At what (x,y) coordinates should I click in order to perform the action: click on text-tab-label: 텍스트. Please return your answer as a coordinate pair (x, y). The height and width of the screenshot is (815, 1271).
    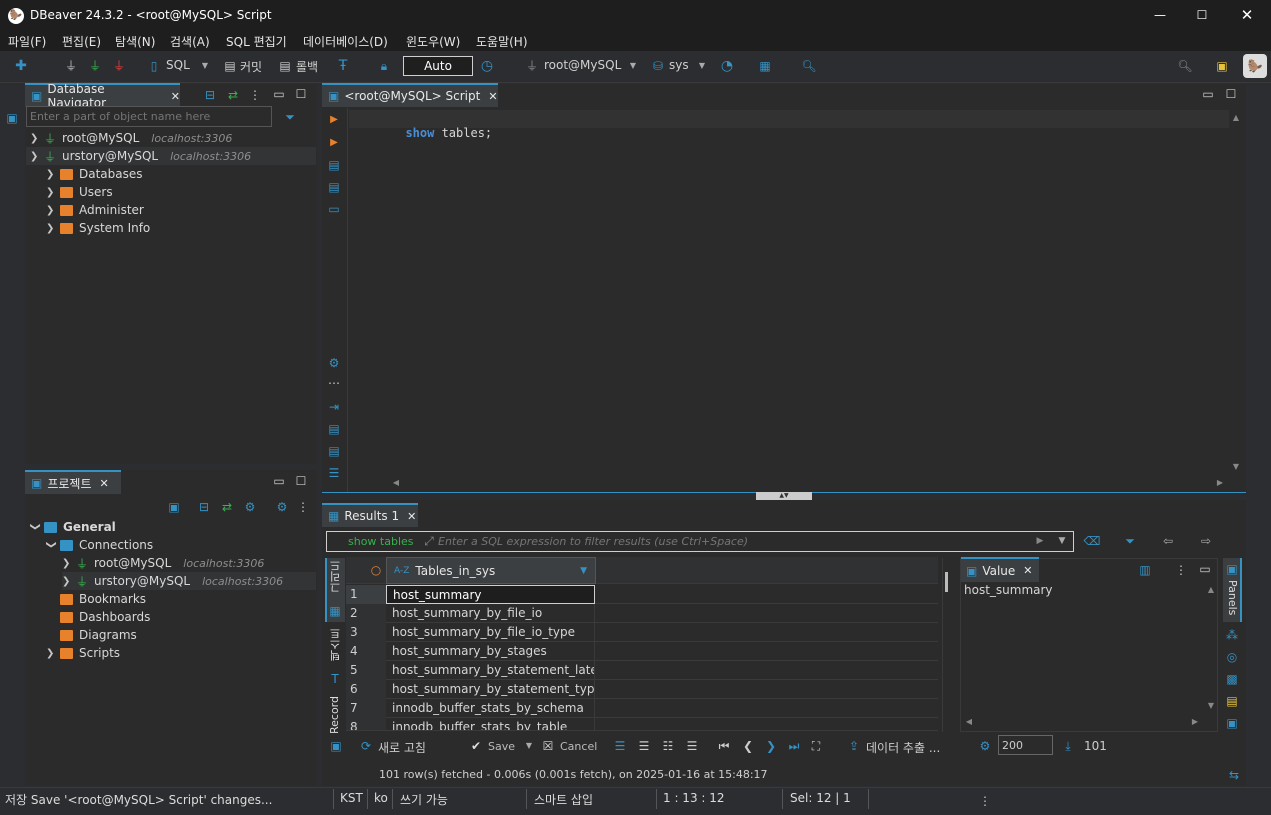
    Looking at the image, I should click on (336, 644).